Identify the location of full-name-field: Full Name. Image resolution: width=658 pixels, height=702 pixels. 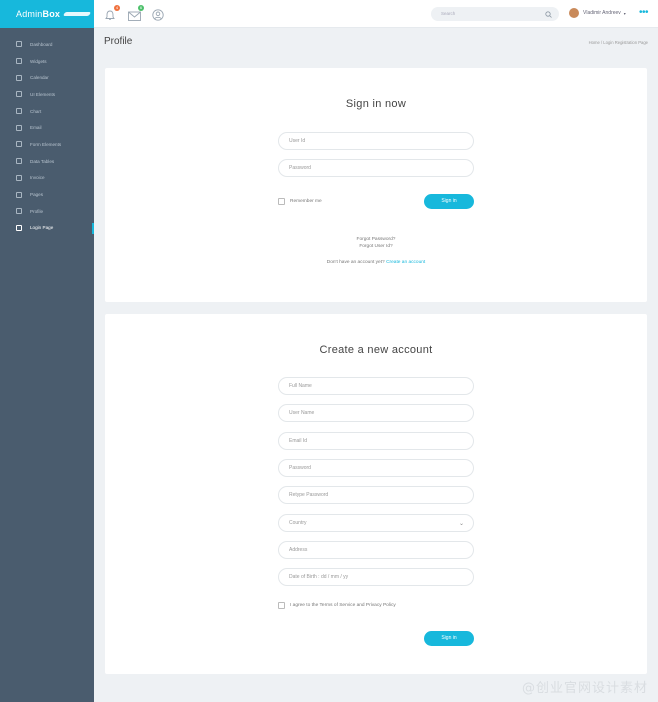
(376, 386).